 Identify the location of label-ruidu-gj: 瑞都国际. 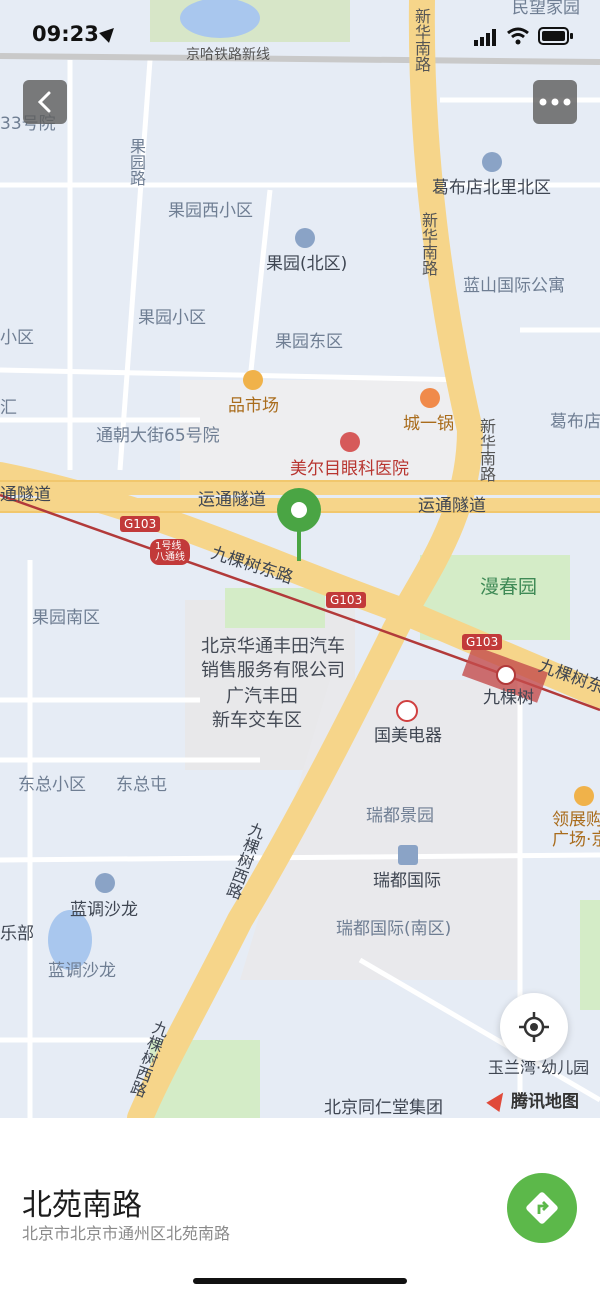
(407, 881).